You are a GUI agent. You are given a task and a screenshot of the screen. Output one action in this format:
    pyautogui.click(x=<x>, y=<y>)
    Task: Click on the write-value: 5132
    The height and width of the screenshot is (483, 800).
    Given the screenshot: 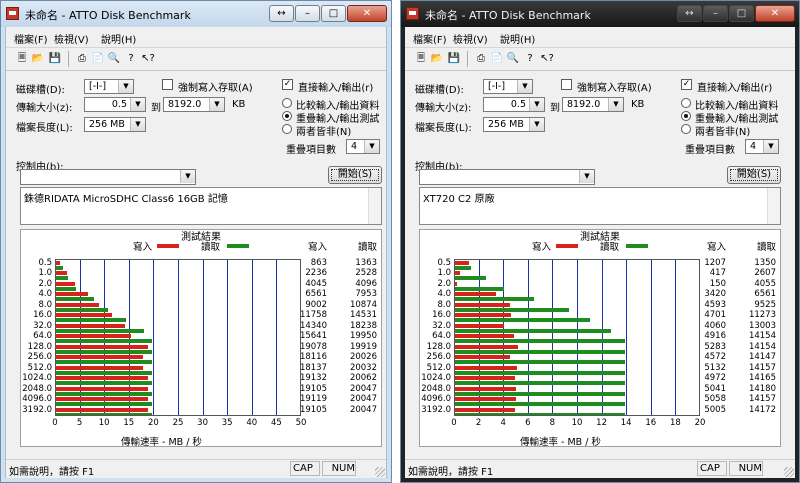 What is the action you would take?
    pyautogui.click(x=715, y=367)
    